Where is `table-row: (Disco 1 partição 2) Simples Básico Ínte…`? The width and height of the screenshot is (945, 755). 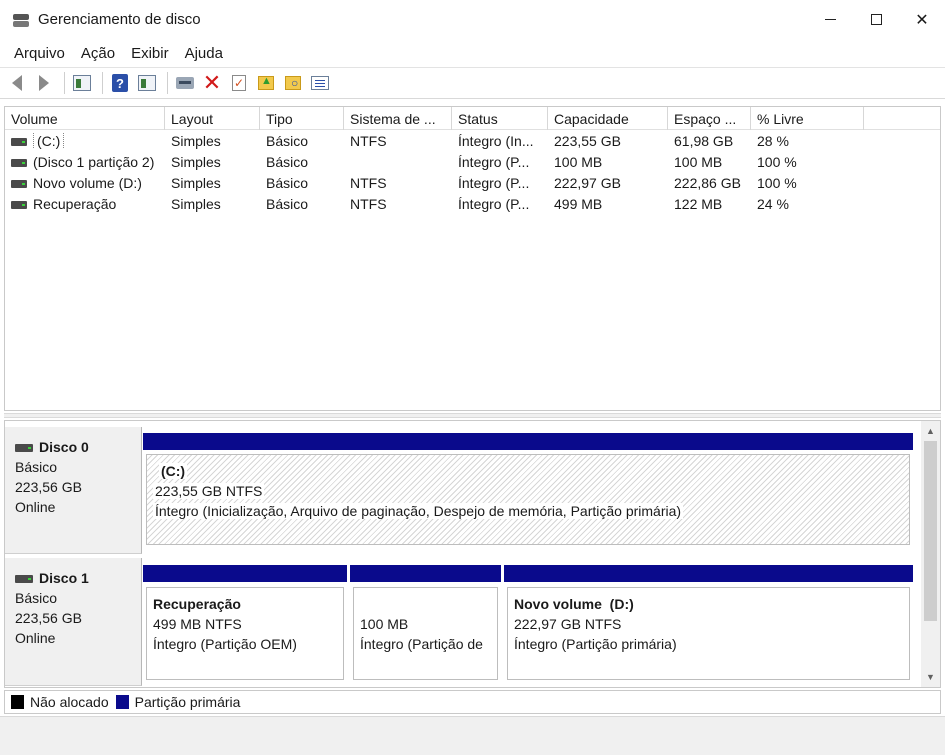
table-row: (Disco 1 partição 2) Simples Básico Ínte… is located at coordinates (472, 161).